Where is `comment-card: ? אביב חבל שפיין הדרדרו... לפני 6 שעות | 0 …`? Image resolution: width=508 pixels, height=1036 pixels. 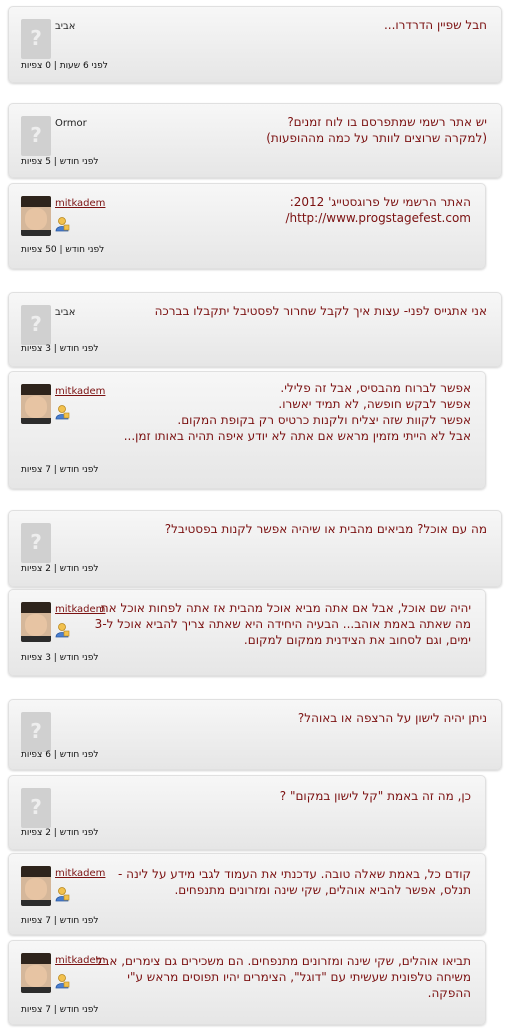 comment-card: ? אביב חבל שפיין הדרדרו... לפני 6 שעות | 0 … is located at coordinates (255, 44).